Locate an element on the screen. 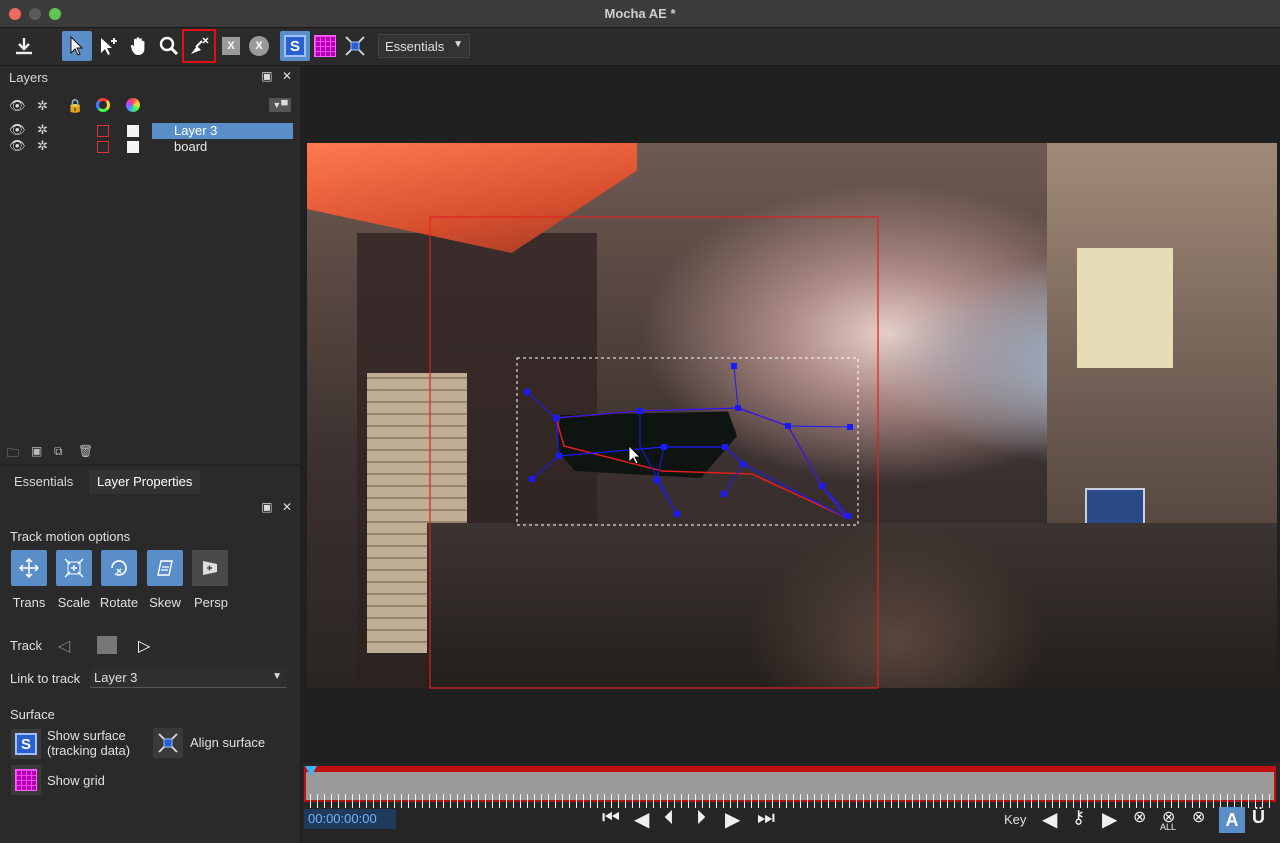 The height and width of the screenshot is (843, 1280). workspace-dropdown: Essentials ▼ is located at coordinates (424, 46).